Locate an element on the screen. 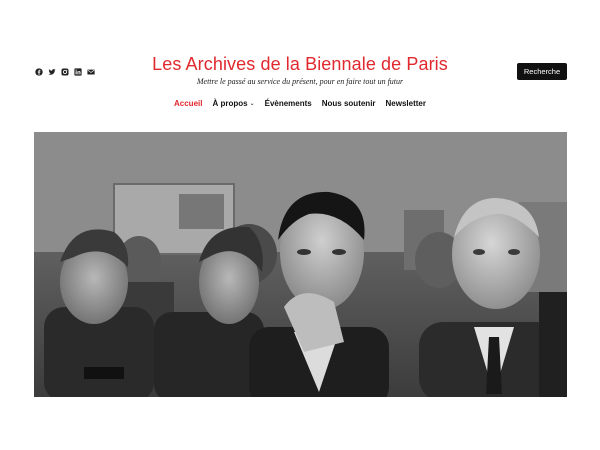 The image size is (600, 450). nav-item-label: Nous soutenir is located at coordinates (348, 103).